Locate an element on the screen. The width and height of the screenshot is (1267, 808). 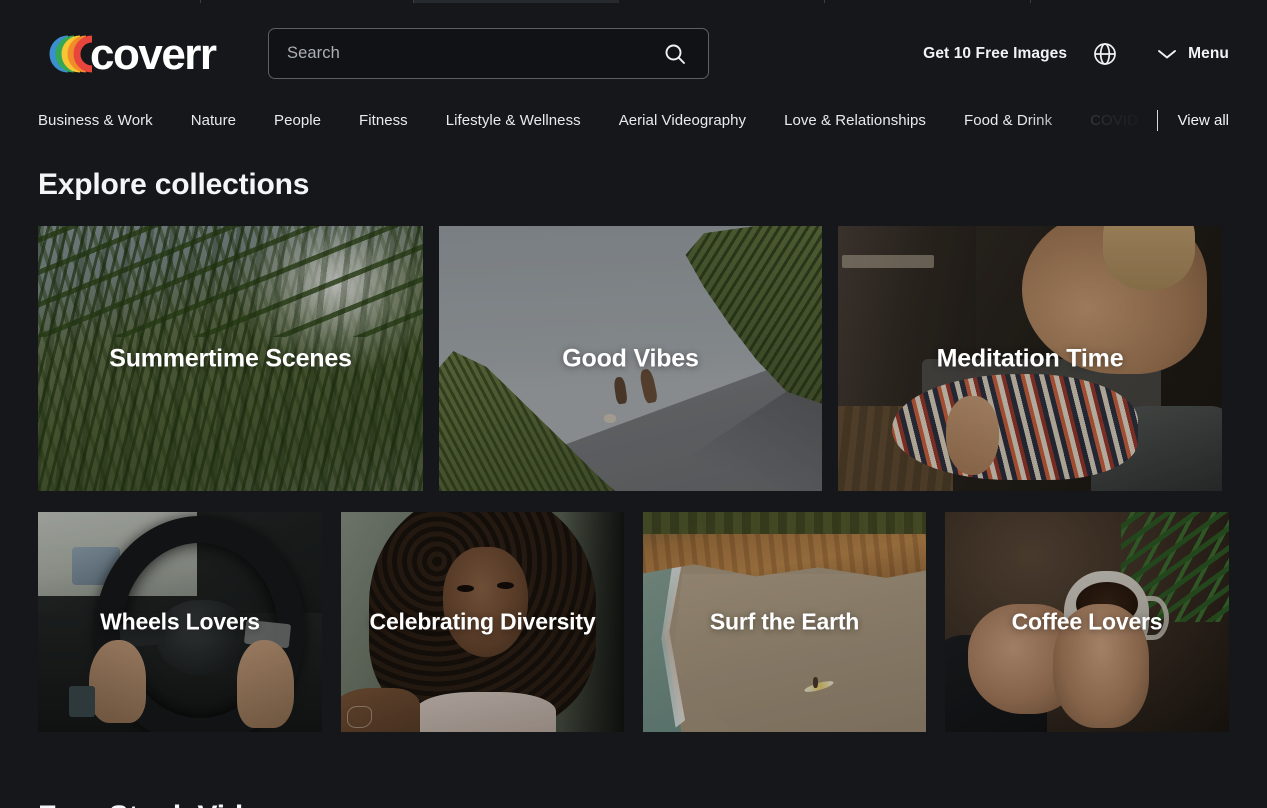
menu-label: Menu is located at coordinates (1208, 53).